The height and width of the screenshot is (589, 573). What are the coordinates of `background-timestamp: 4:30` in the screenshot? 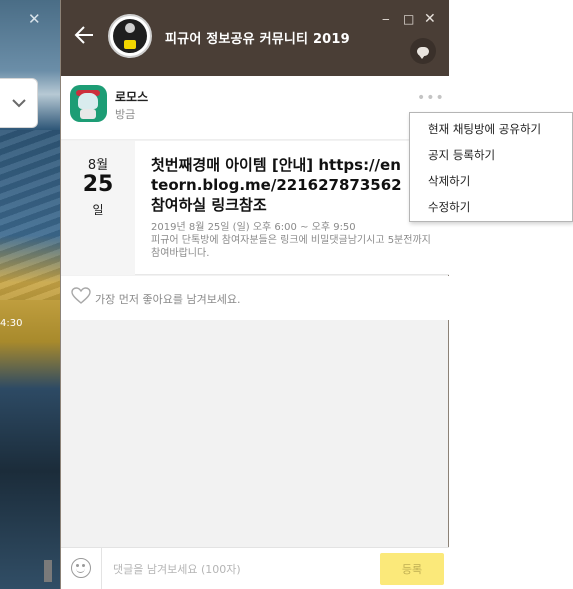 It's located at (11, 323).